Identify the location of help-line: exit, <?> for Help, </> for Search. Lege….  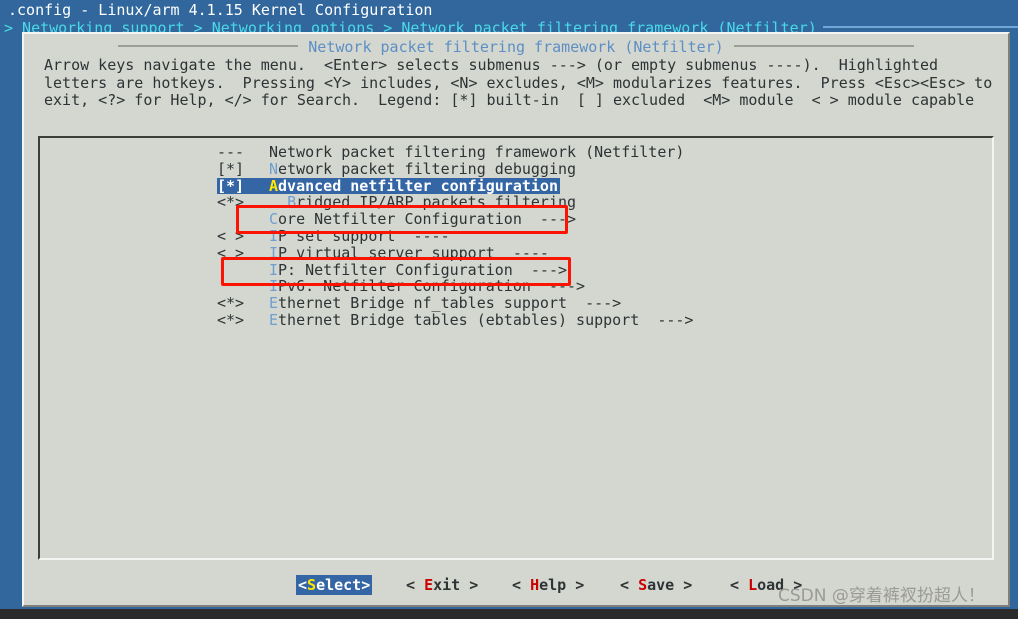
(509, 100).